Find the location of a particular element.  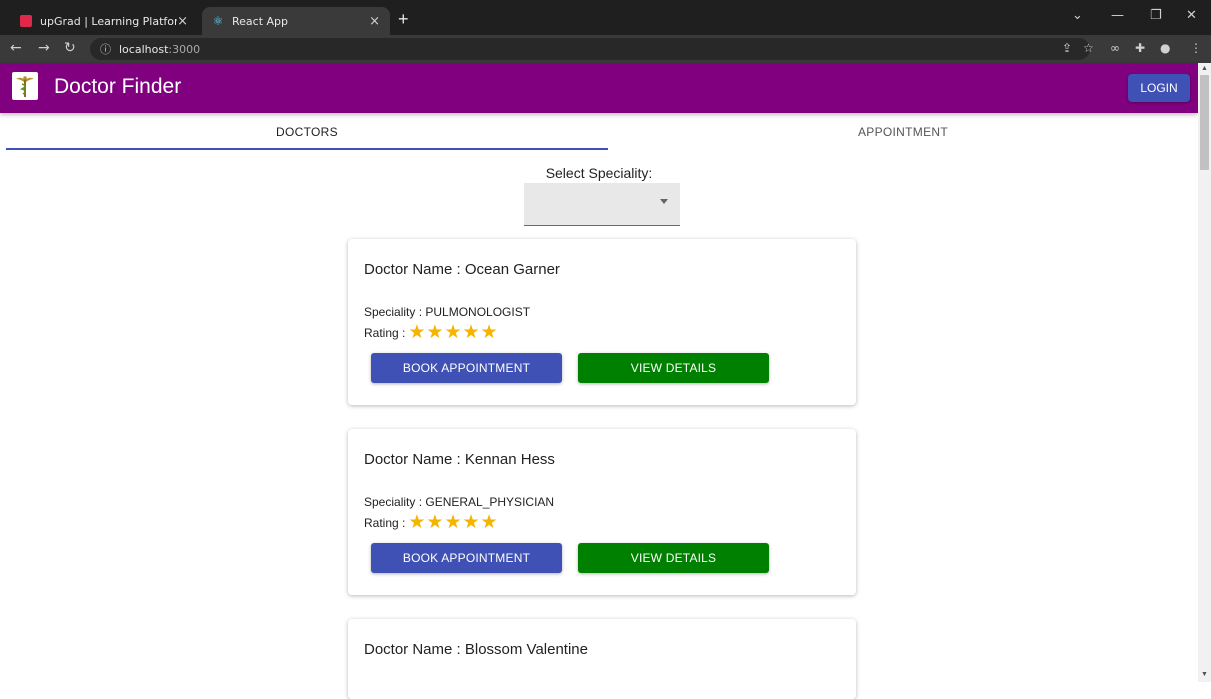

kebab-menu-icon: ⋮ is located at coordinates (1196, 48).